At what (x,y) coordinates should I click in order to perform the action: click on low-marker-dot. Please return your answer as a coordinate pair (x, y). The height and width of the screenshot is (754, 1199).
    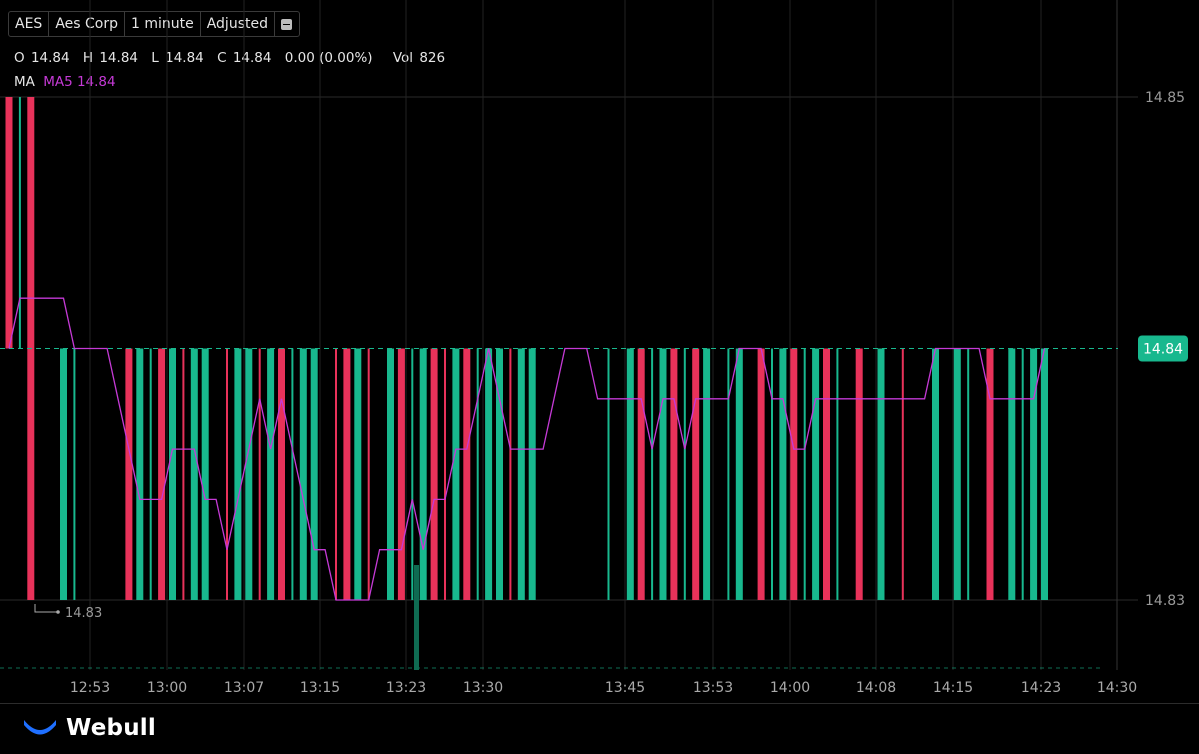
    Looking at the image, I should click on (58, 612).